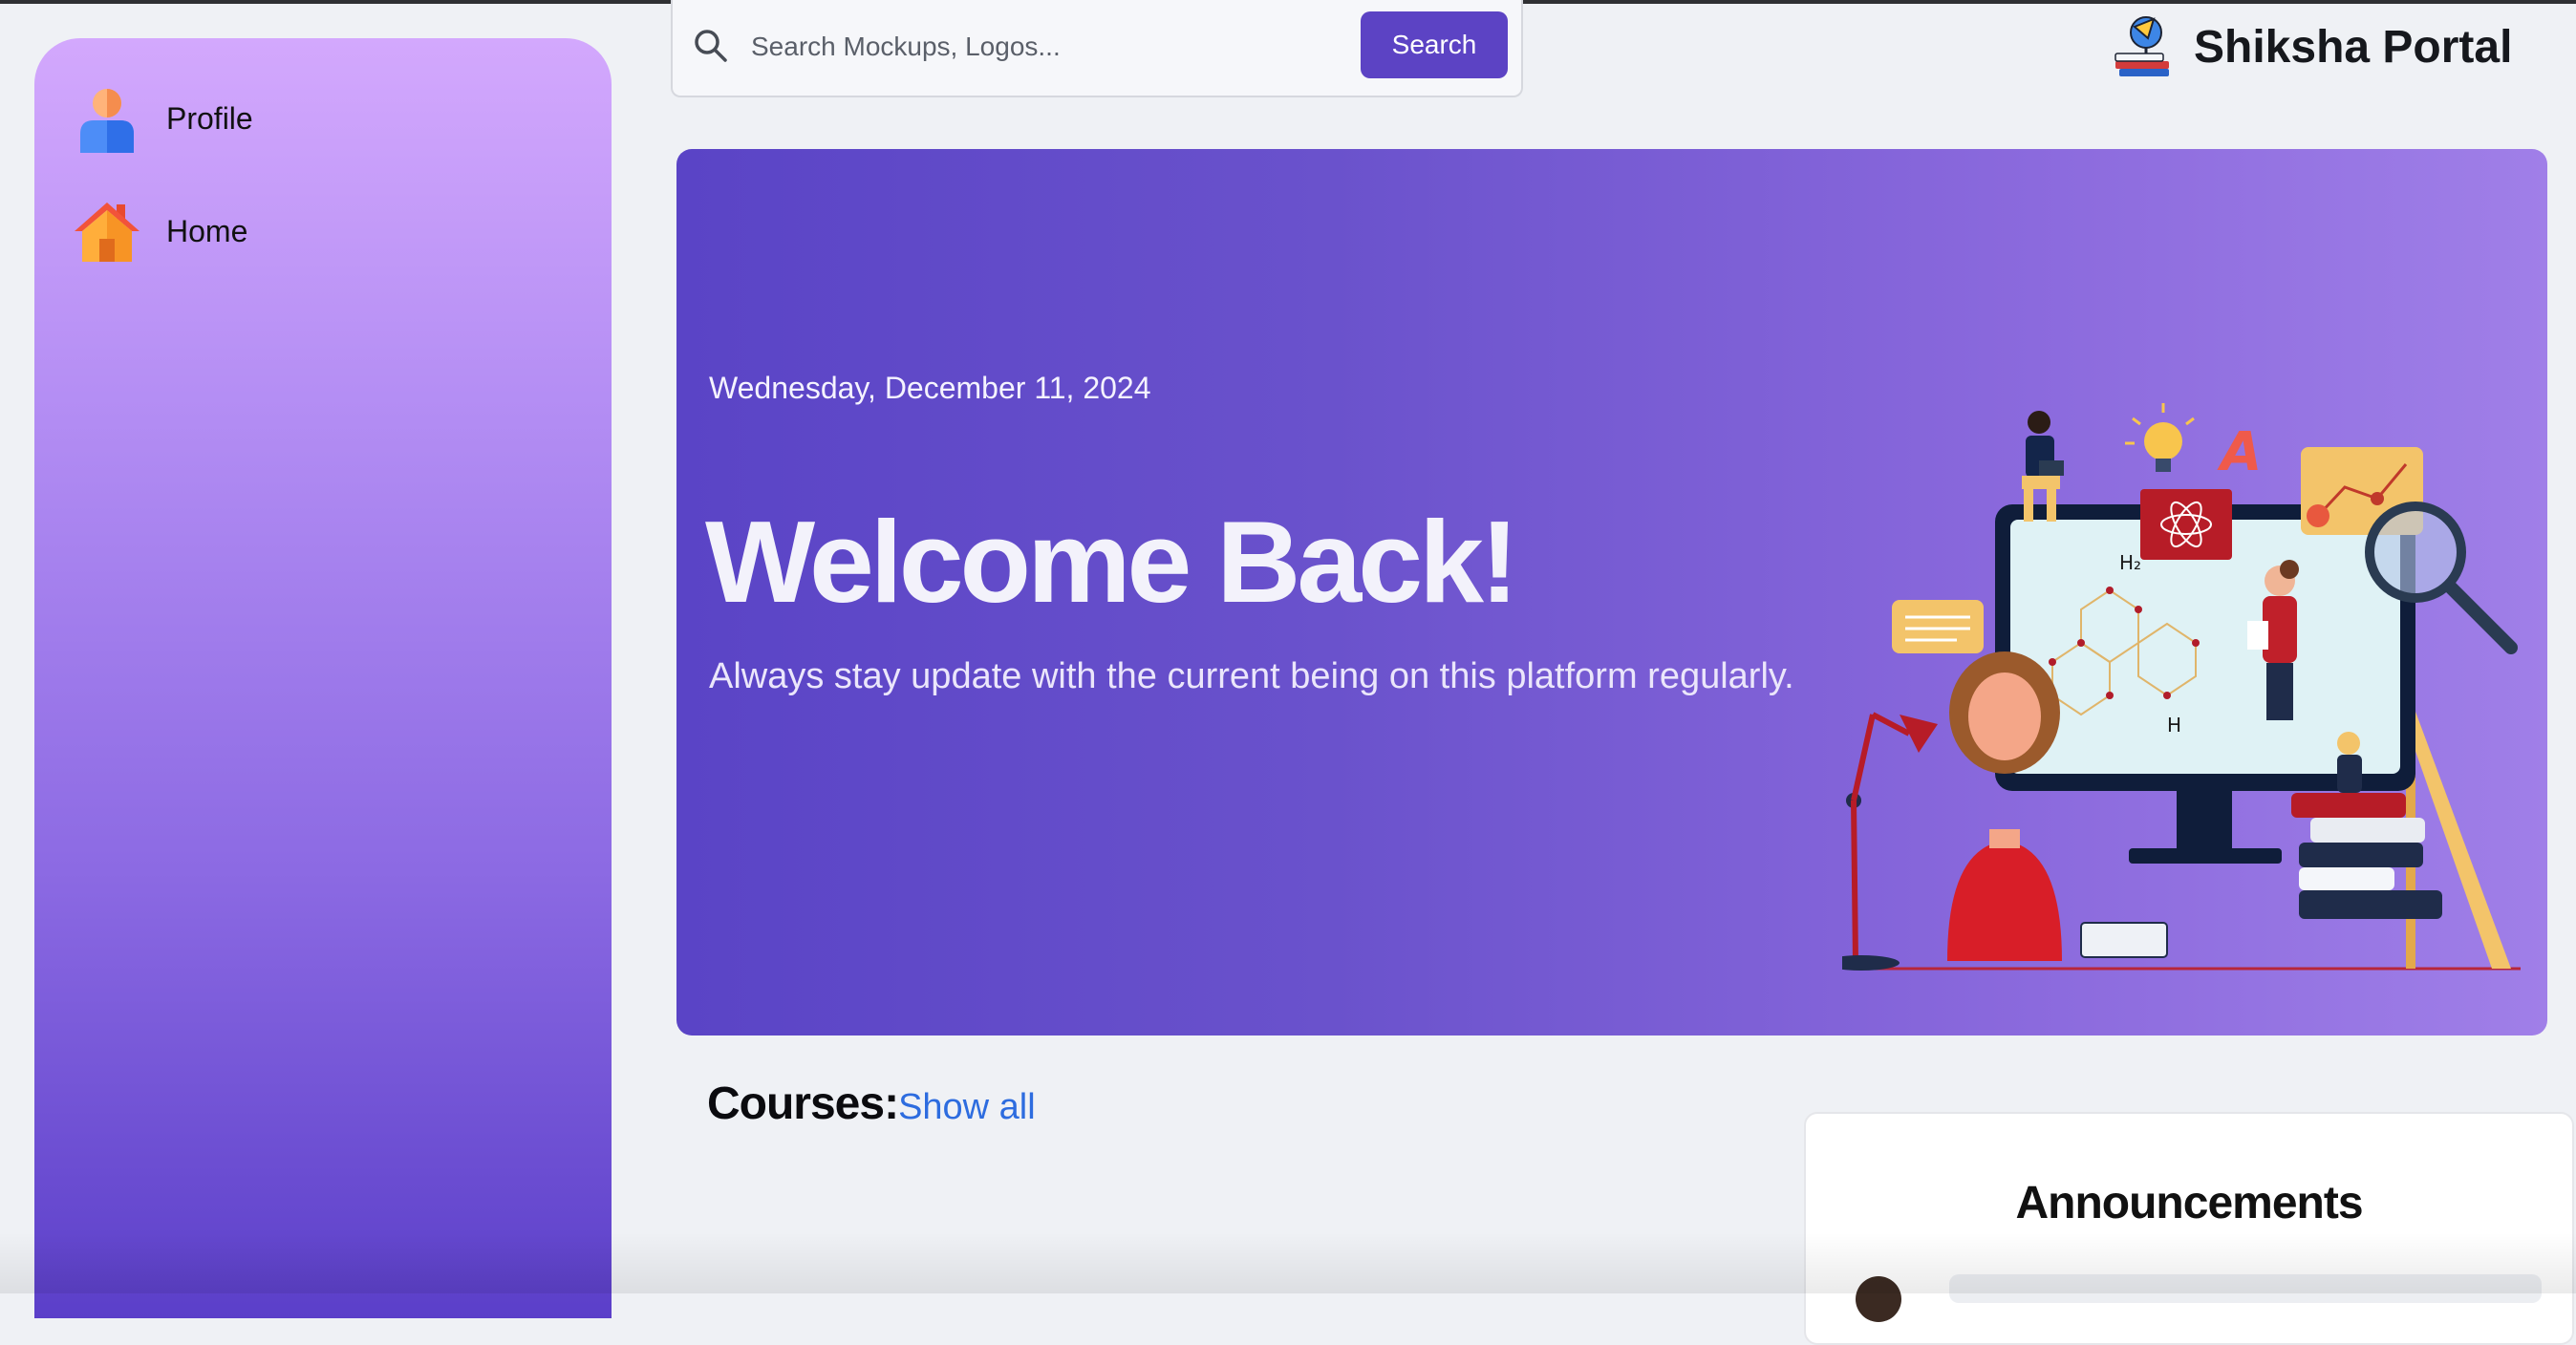  I want to click on brand: Shiksha Portal, so click(2312, 46).